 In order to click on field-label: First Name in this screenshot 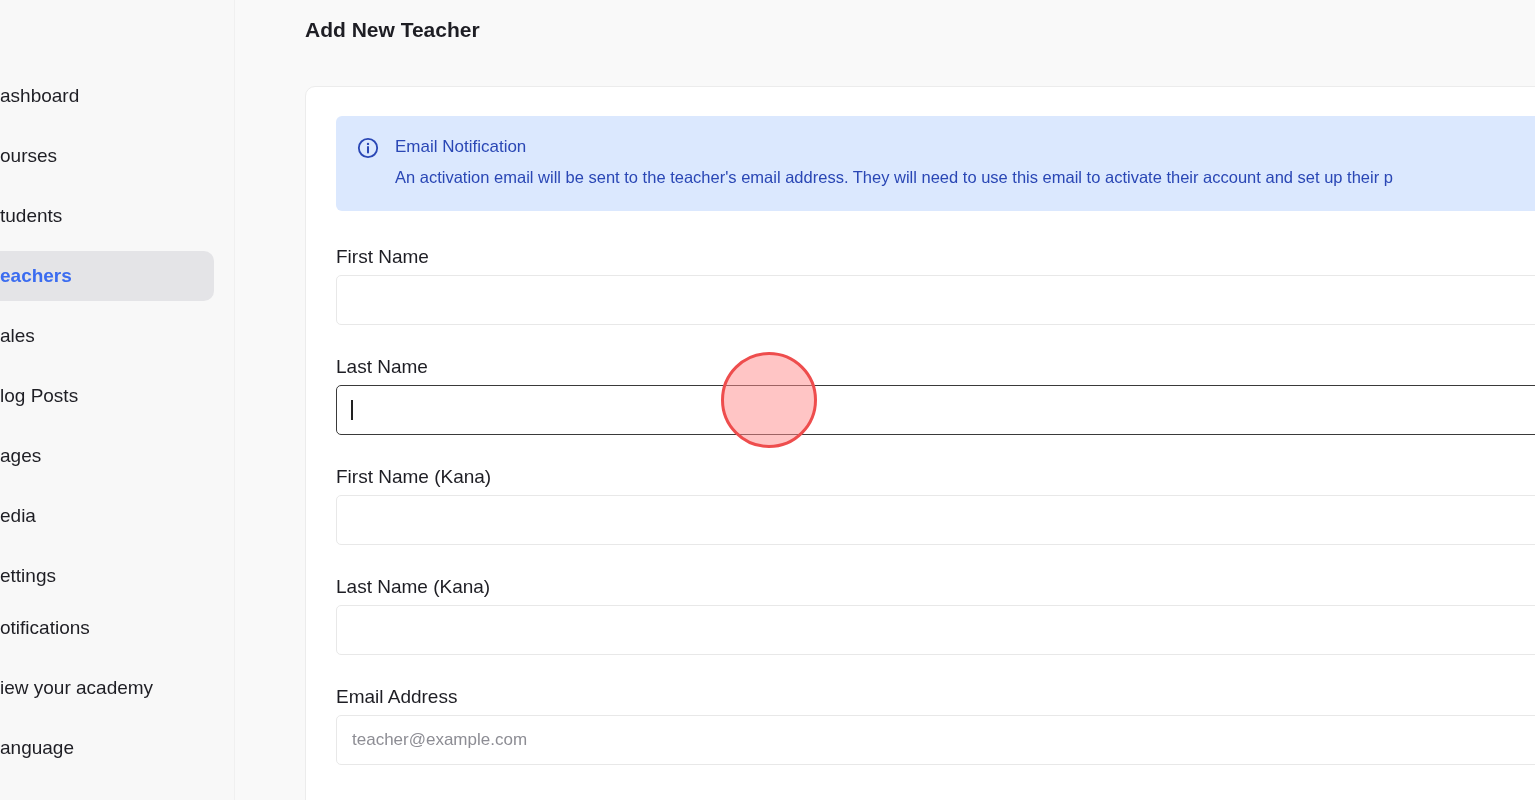, I will do `click(383, 257)`.